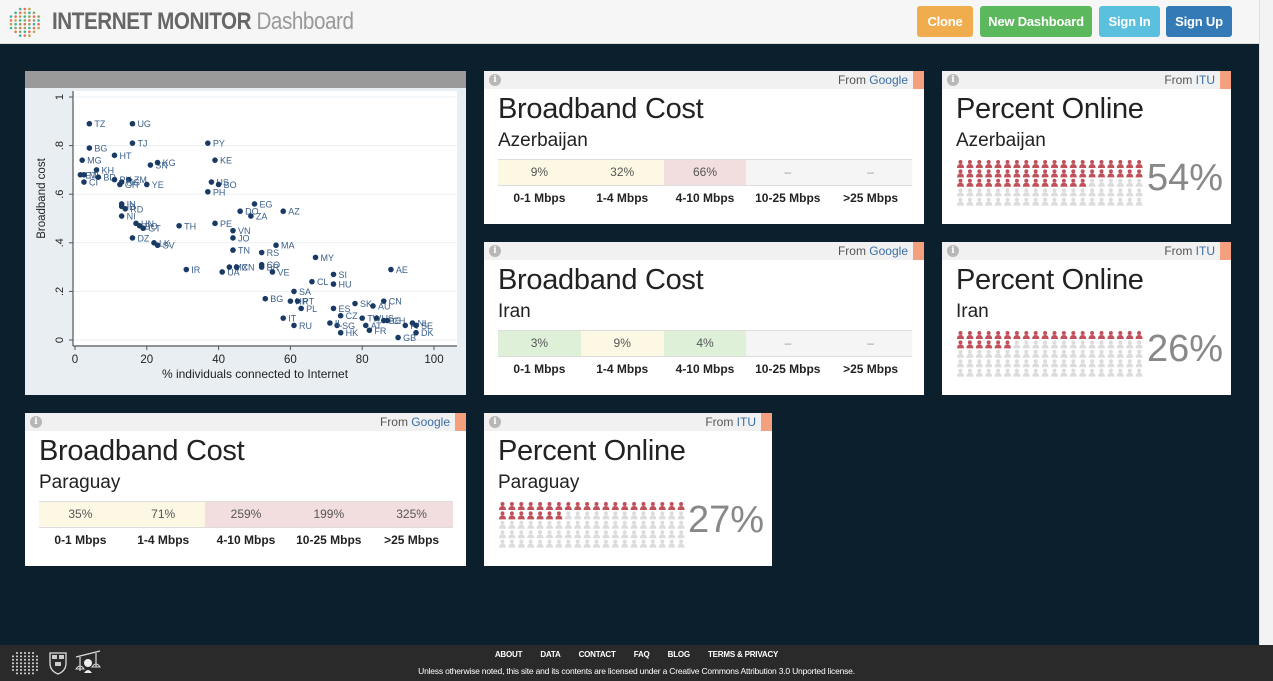 The width and height of the screenshot is (1273, 681). I want to click on point-label: SK, so click(366, 304).